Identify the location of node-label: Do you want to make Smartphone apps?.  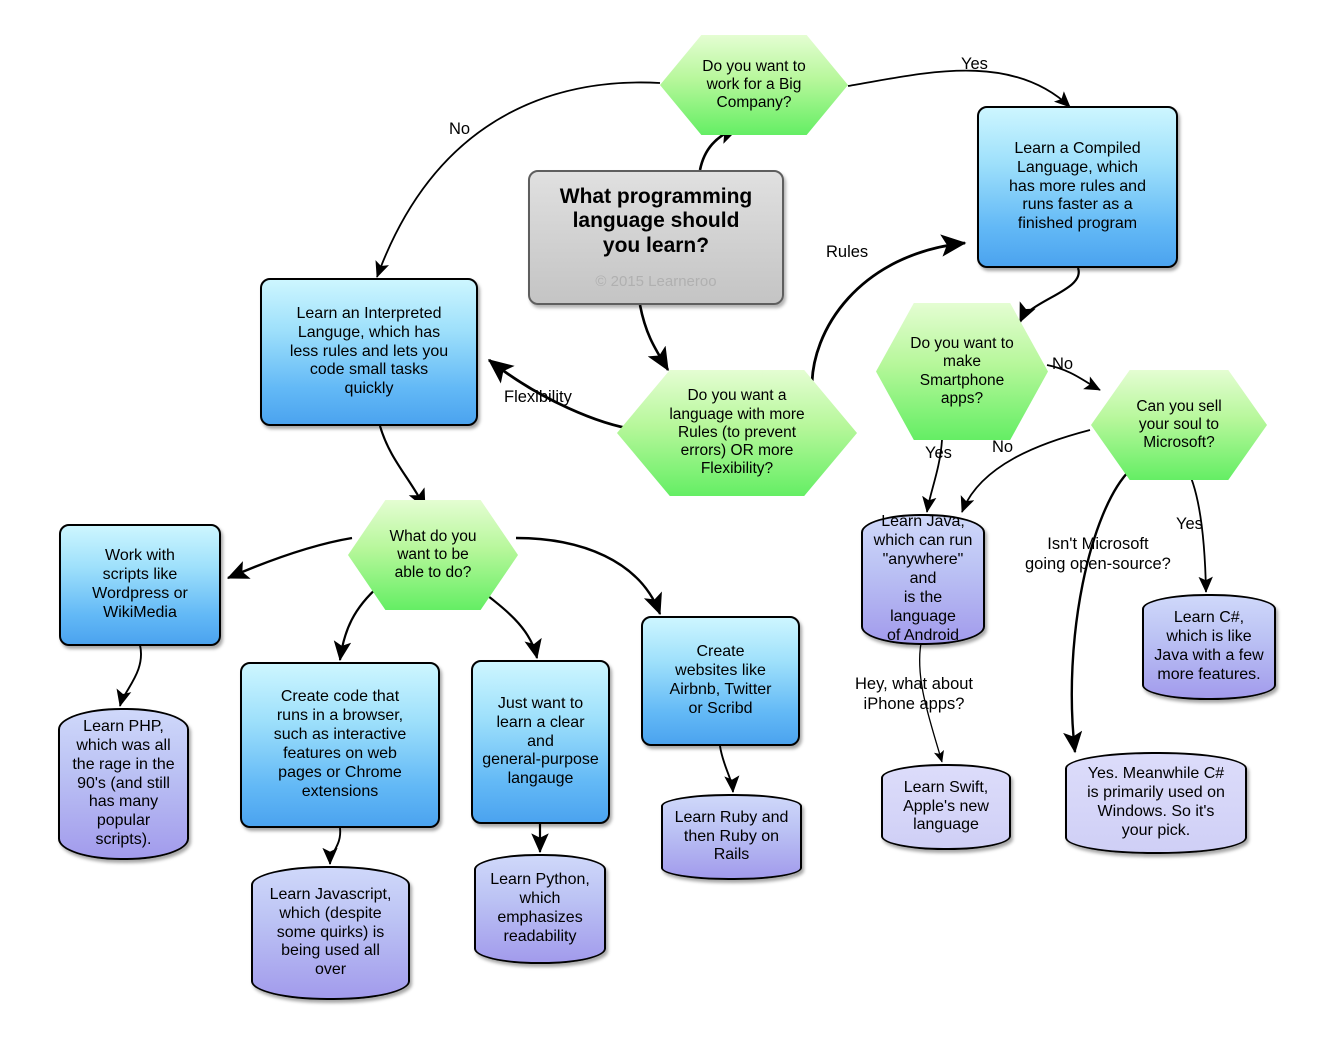
(962, 370).